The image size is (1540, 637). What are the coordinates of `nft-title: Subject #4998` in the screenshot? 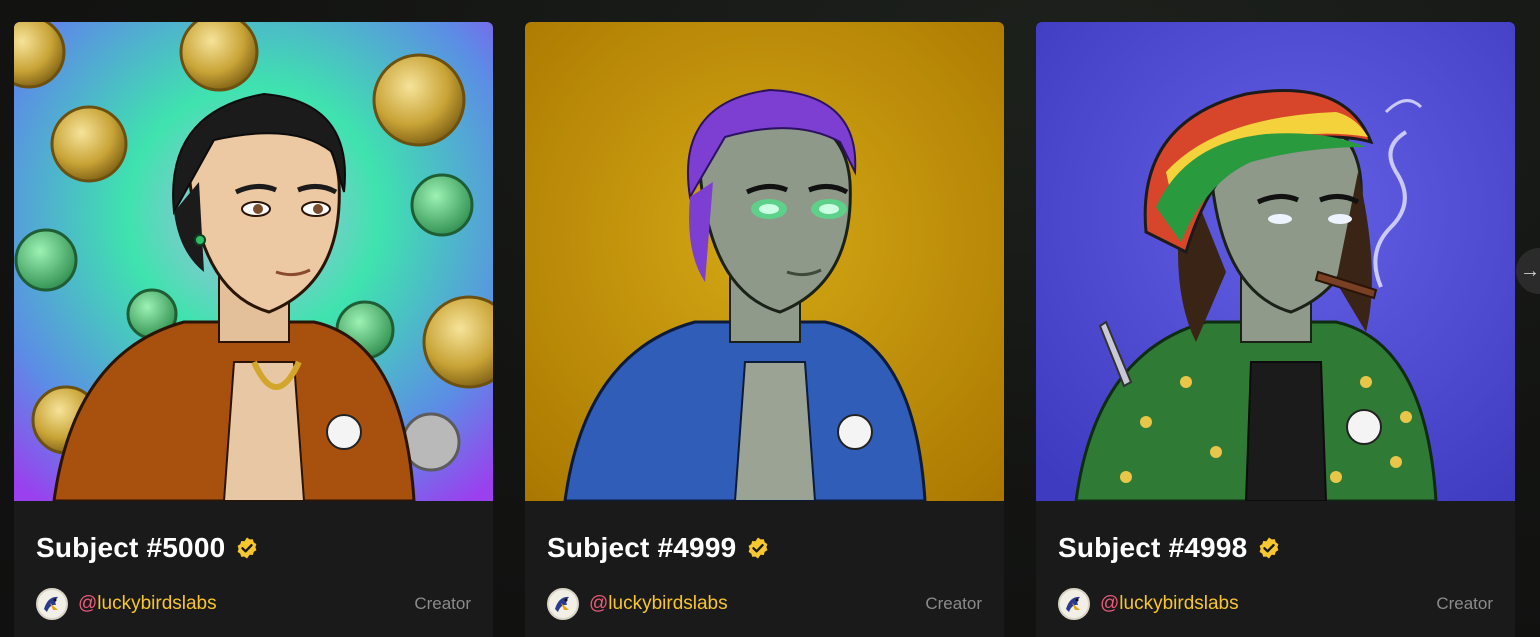 It's located at (1152, 548).